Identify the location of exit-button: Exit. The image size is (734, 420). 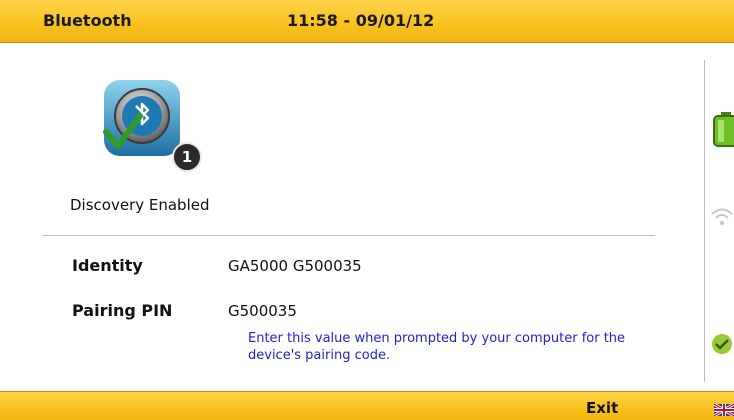
(602, 408).